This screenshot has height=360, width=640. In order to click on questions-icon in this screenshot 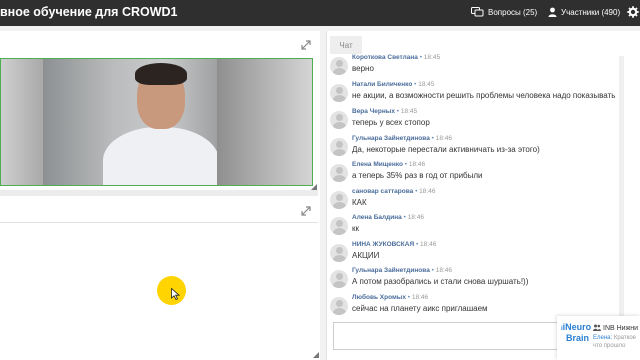, I will do `click(477, 12)`.